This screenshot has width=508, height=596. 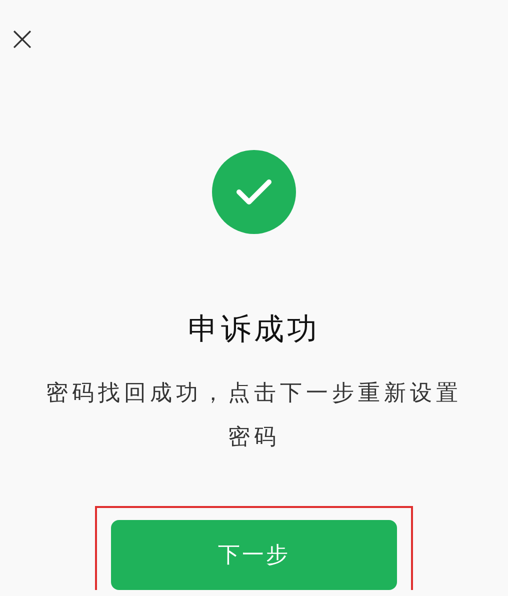 I want to click on message: 密码找回成功，点击下一步重新设置密码, so click(x=254, y=416).